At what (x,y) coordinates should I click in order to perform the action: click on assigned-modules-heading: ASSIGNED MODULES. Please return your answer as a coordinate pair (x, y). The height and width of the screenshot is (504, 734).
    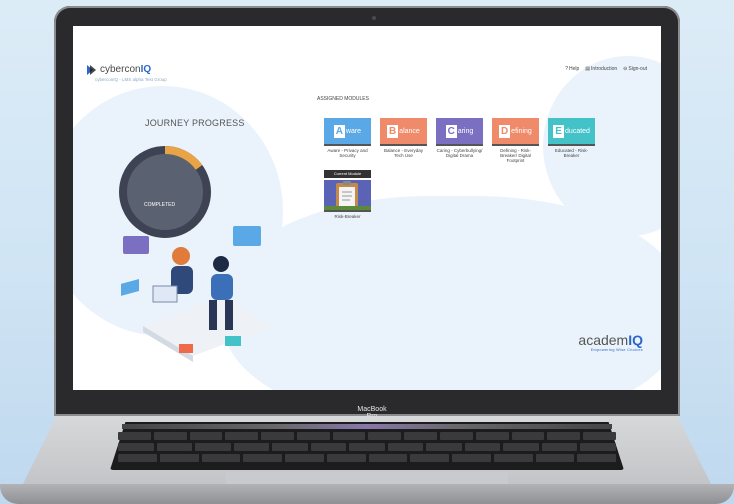
    Looking at the image, I should click on (343, 99).